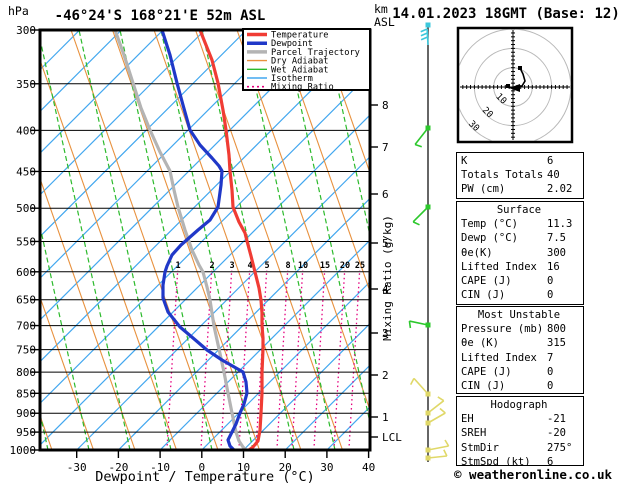  I want to click on wind-barb-marker, so click(428, 25).